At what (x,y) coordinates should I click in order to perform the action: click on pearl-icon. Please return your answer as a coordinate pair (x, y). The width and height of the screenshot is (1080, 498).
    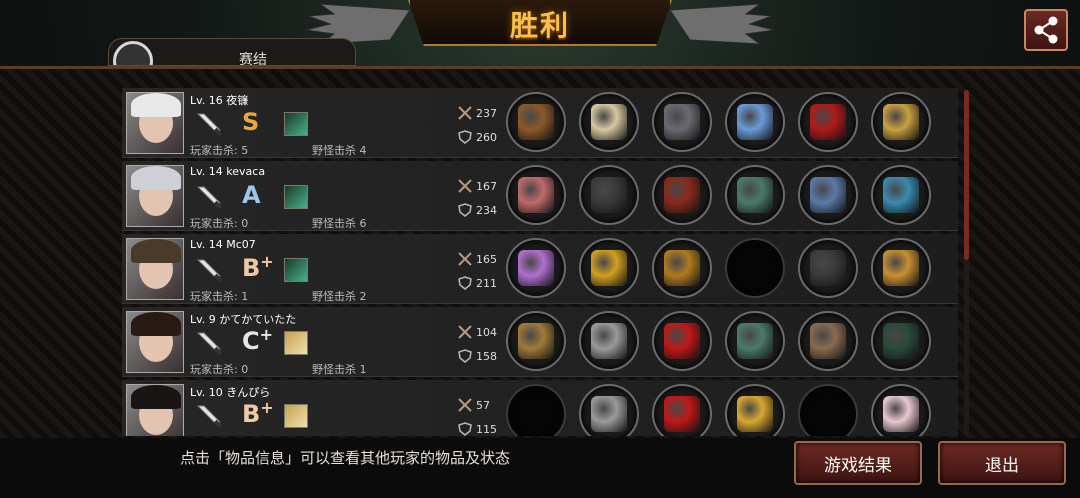
    Looking at the image, I should click on (901, 414).